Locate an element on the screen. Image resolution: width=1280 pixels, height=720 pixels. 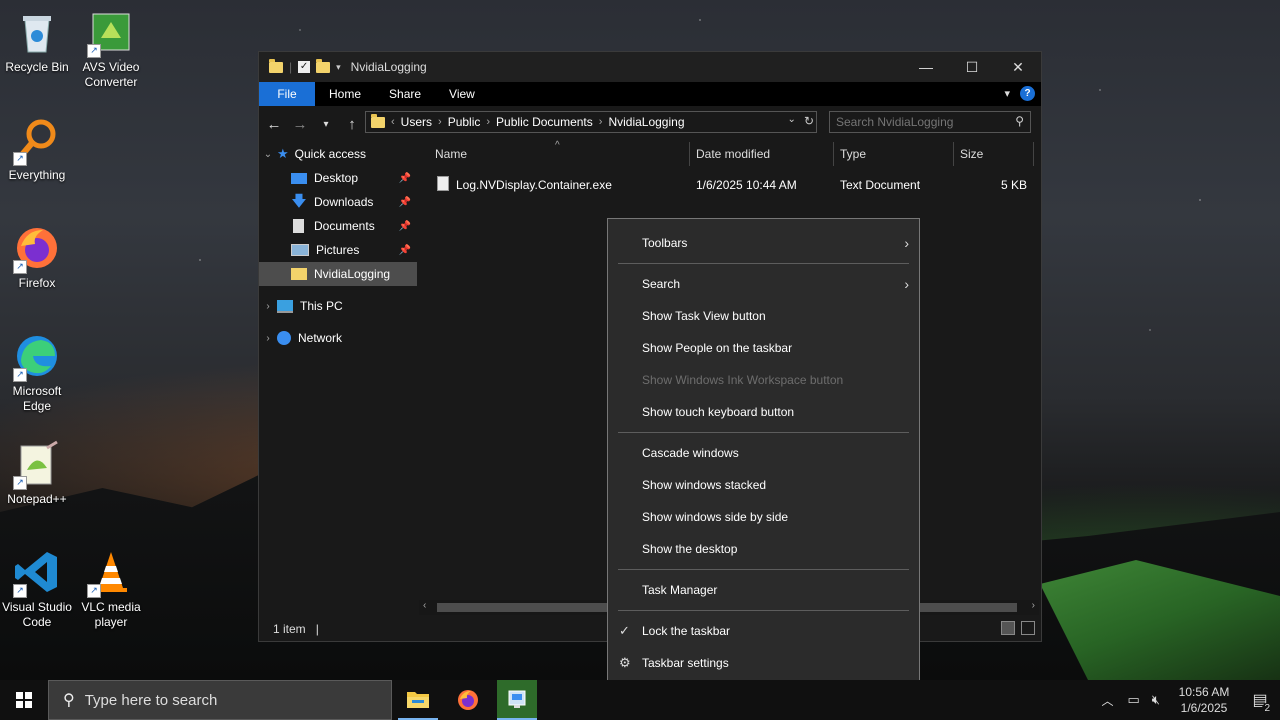
firefox-icon: ↗ is located at coordinates (37, 249).